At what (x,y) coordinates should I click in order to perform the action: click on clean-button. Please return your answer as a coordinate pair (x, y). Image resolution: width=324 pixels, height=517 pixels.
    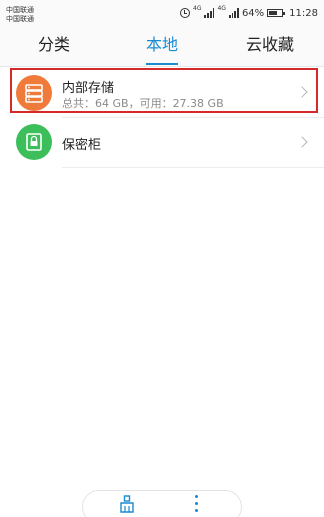
    Looking at the image, I should click on (127, 504).